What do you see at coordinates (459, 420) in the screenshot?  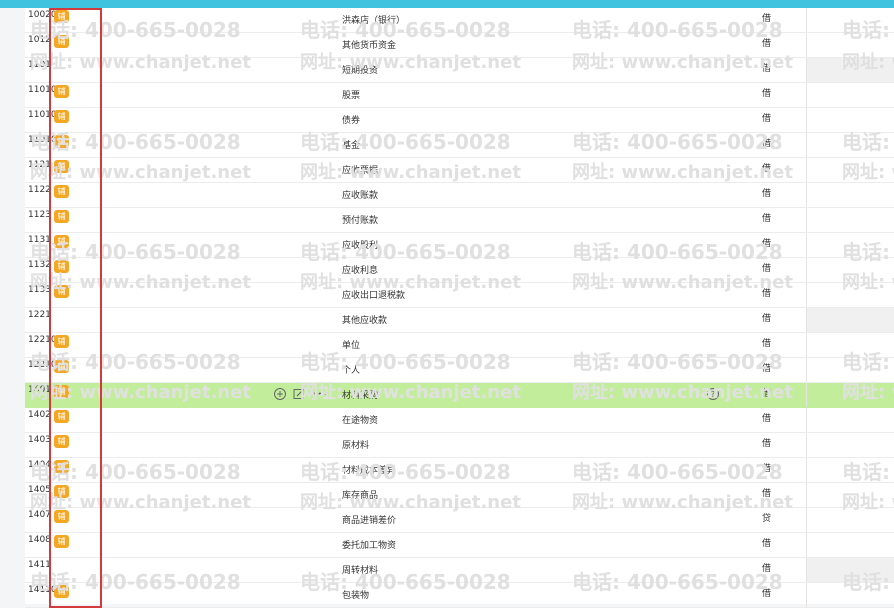 I see `table-row: 1402 辅 在途物资 借` at bounding box center [459, 420].